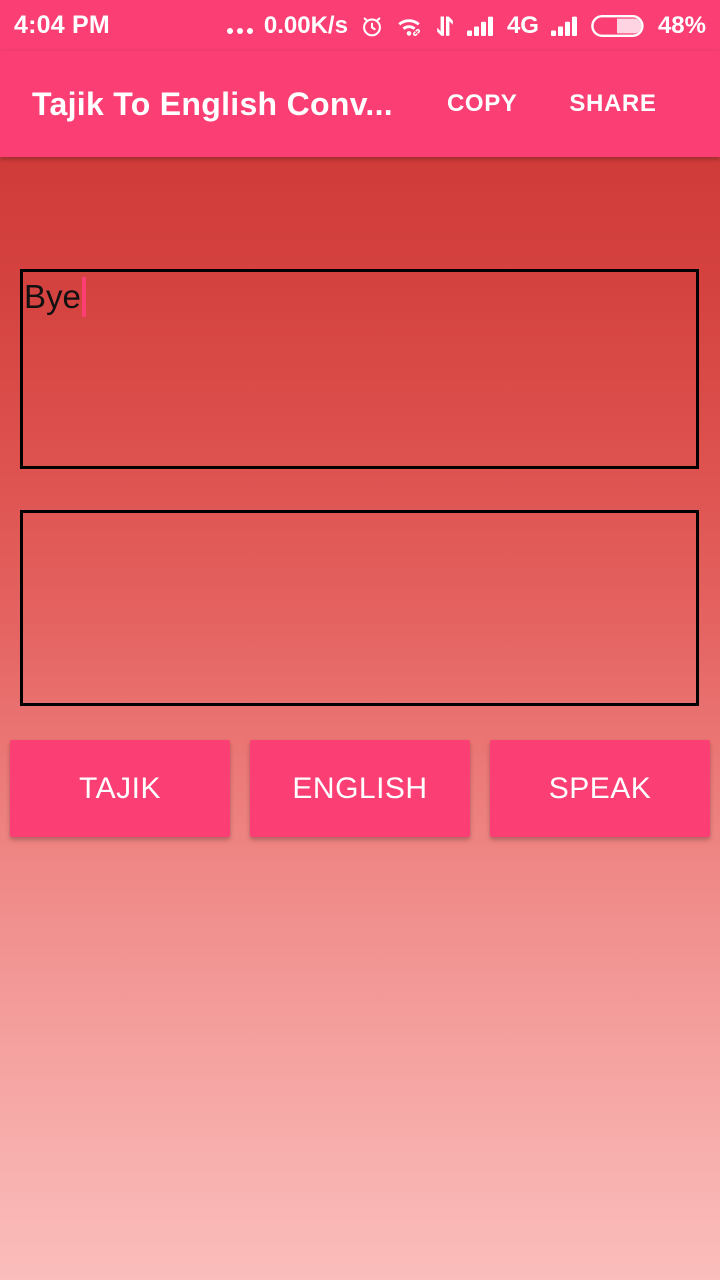 This screenshot has height=1280, width=720. What do you see at coordinates (239, 26) in the screenshot?
I see `more-dots-icon` at bounding box center [239, 26].